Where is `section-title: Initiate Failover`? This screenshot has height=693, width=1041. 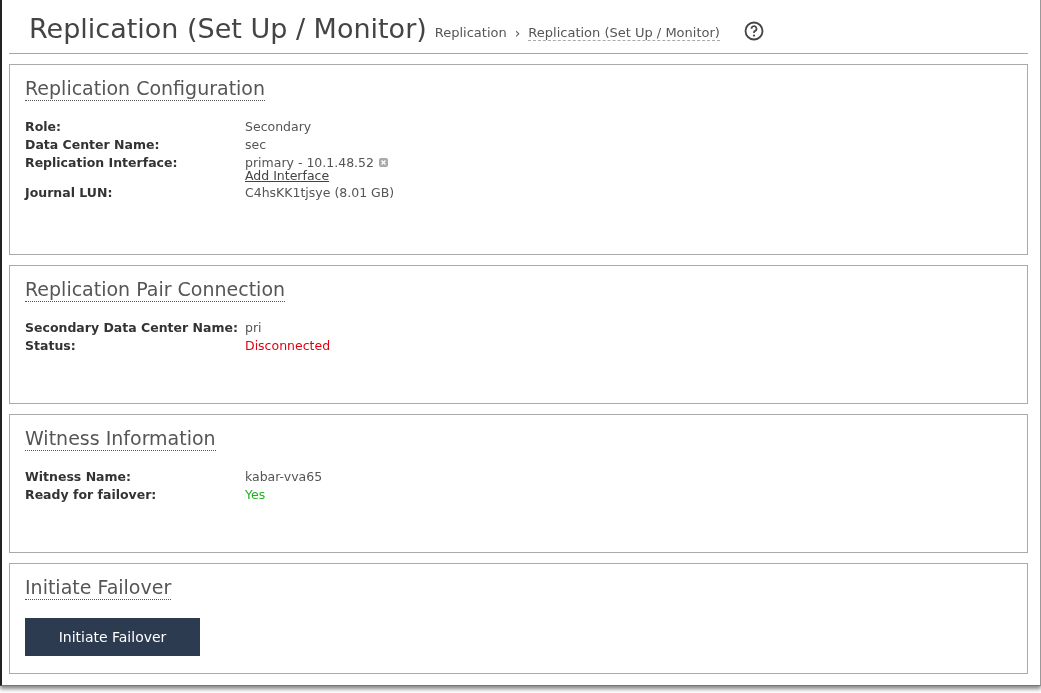
section-title: Initiate Failover is located at coordinates (98, 588).